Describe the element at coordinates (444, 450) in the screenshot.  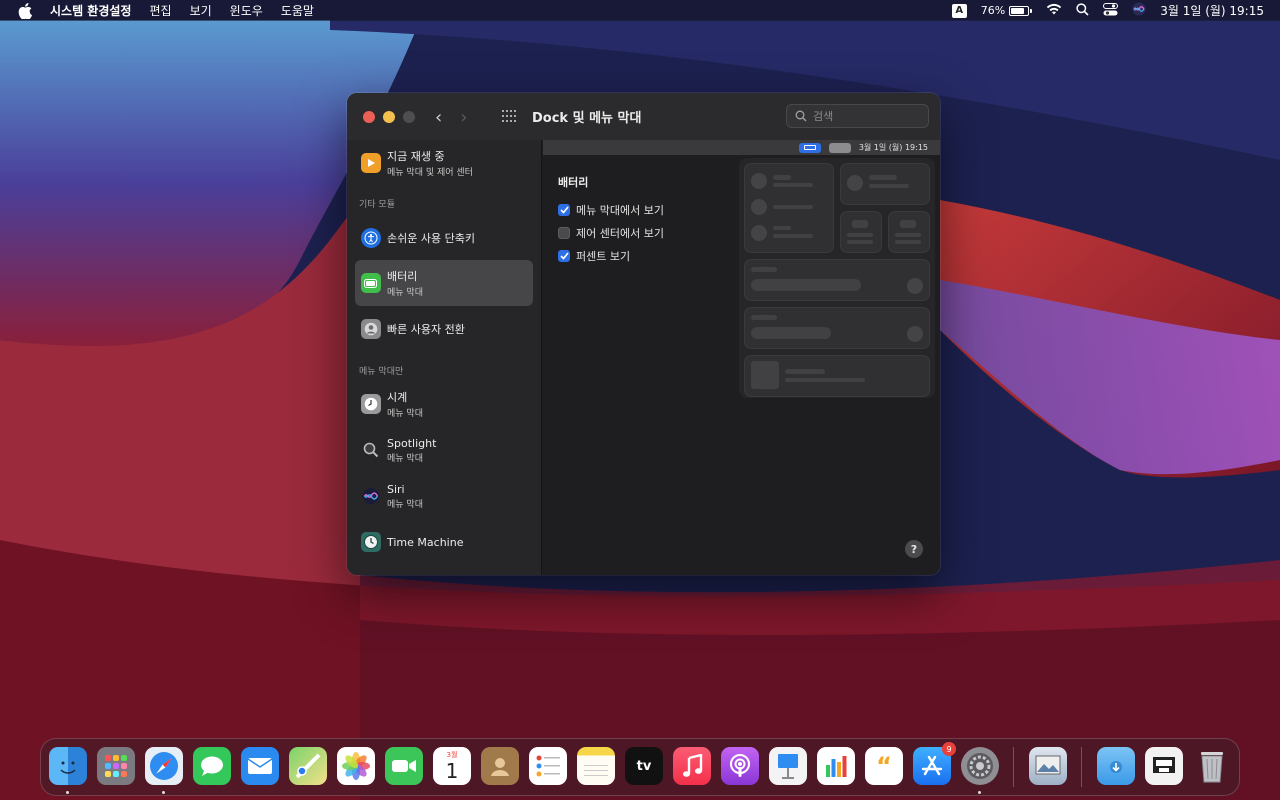
I see `sidebar-item-spotlight: Spotlight 메뉴 막대` at that location.